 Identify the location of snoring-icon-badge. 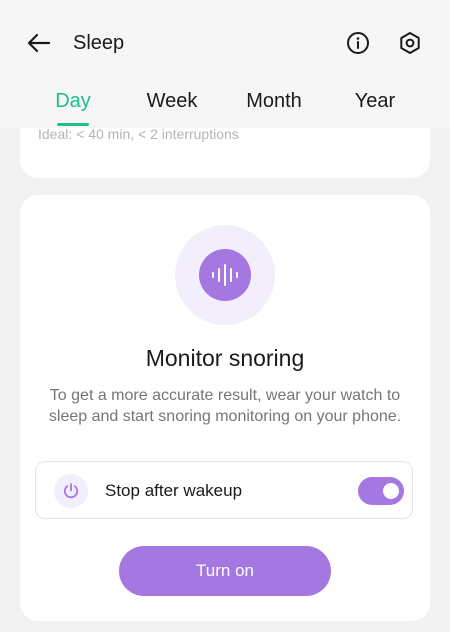
(225, 275).